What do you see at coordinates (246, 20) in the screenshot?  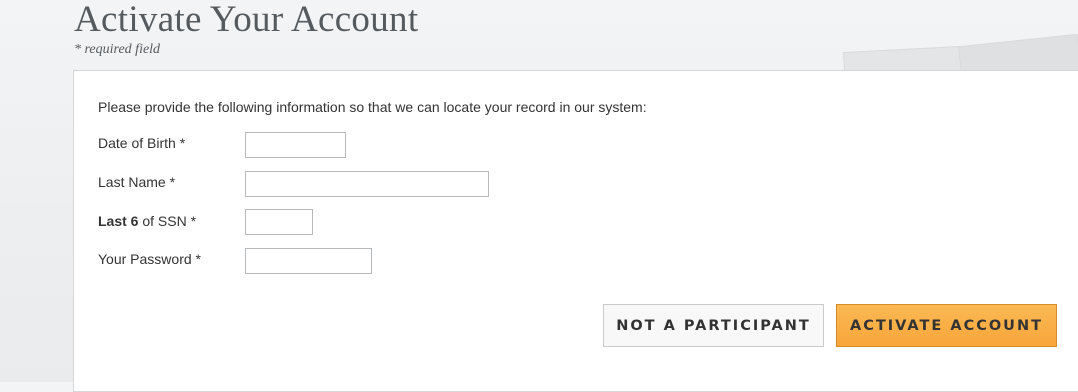 I see `page-title: Activate Your Account` at bounding box center [246, 20].